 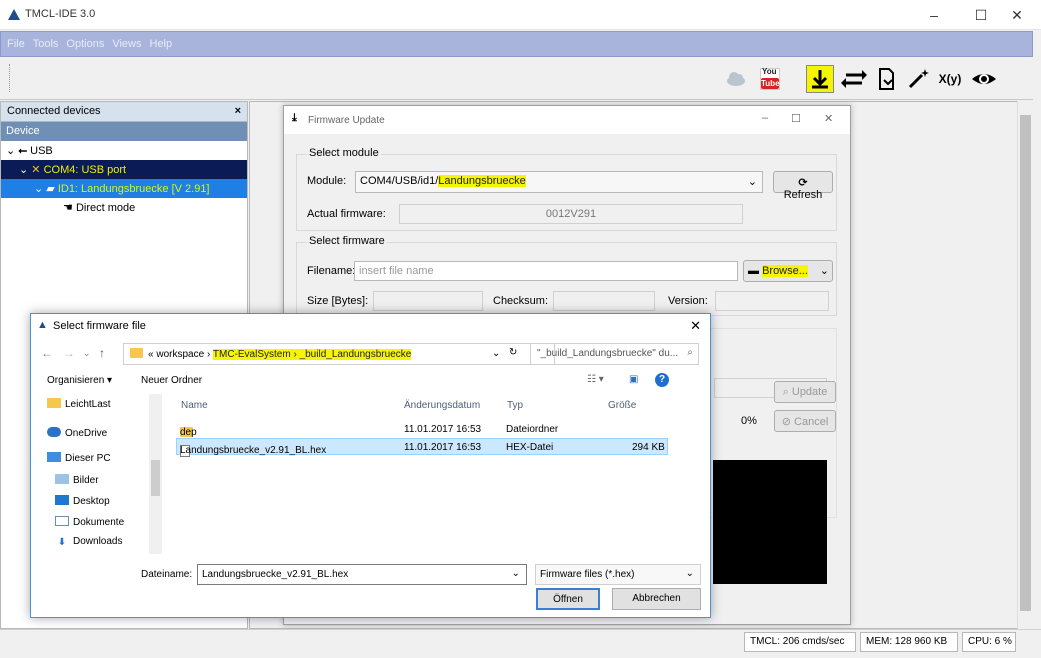 I want to click on file-row-dep: dep 11.01.2017 16:53 Dateiordner, so click(x=422, y=429).